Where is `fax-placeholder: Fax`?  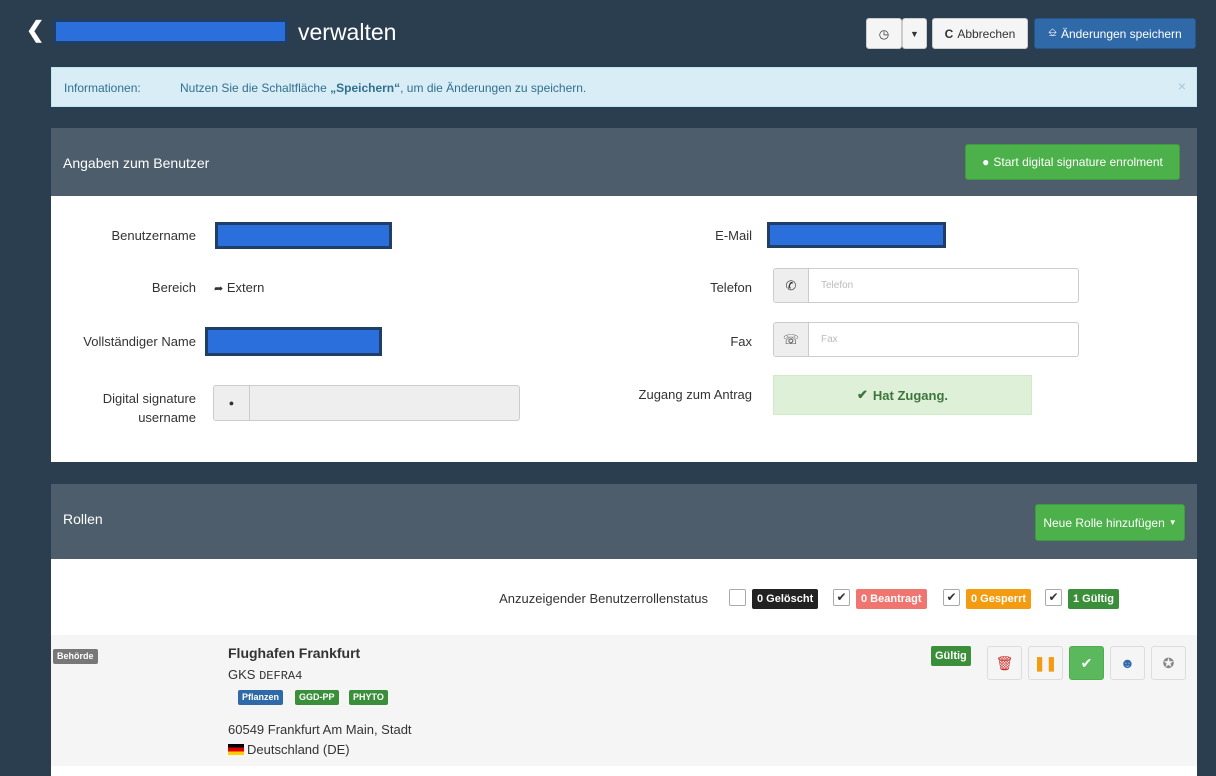 fax-placeholder: Fax is located at coordinates (829, 339).